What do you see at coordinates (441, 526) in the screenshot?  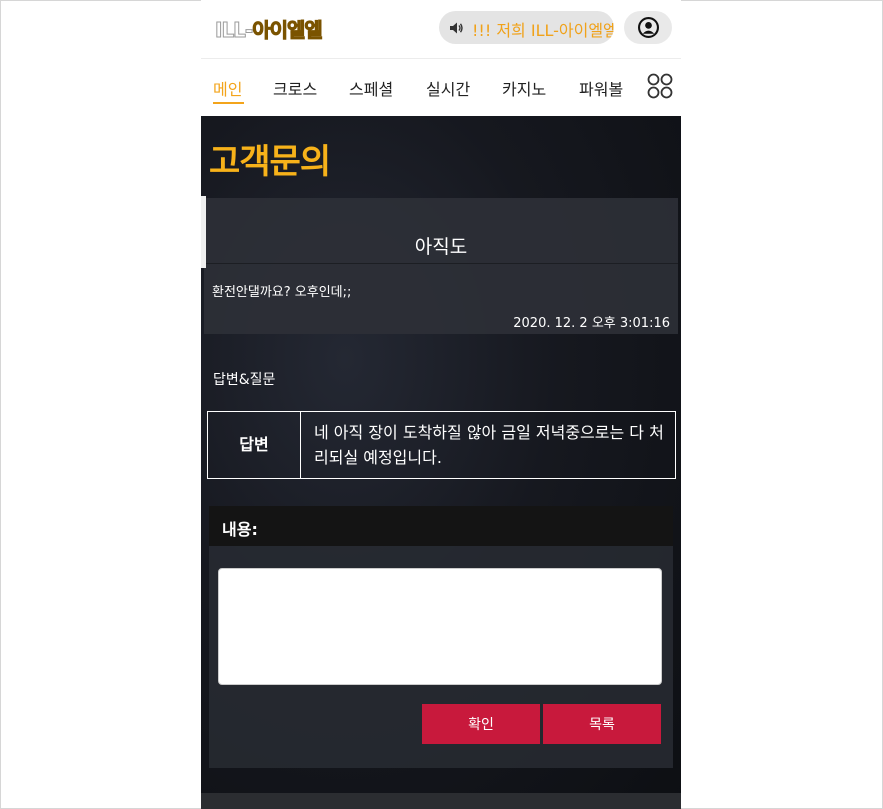 I see `reply-form-header: 내용:` at bounding box center [441, 526].